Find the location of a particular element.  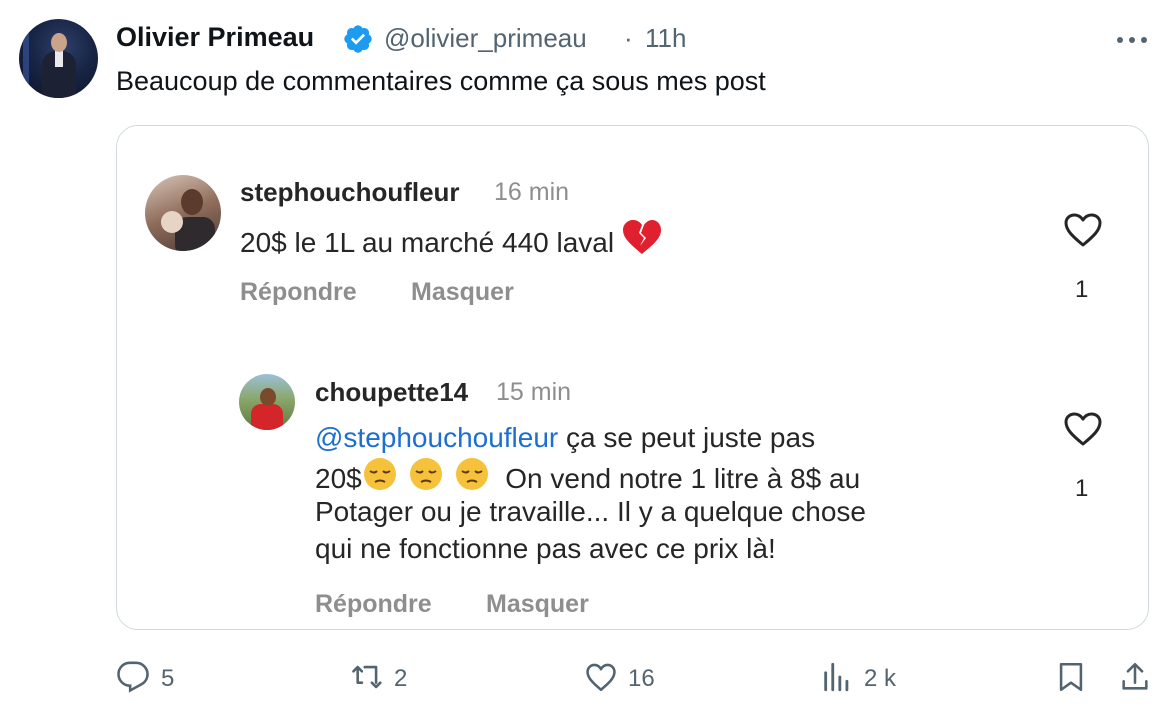

tweet-time: 11h is located at coordinates (665, 38).